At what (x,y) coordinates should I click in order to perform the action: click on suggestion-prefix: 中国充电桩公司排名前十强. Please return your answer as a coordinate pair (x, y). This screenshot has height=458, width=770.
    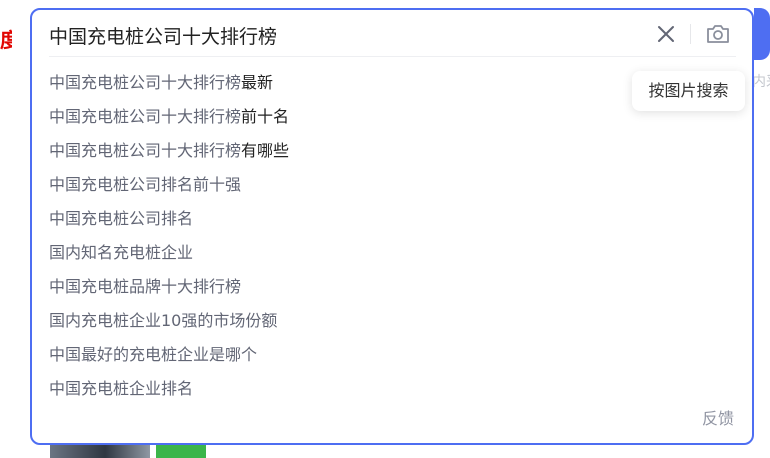
    Looking at the image, I should click on (145, 184).